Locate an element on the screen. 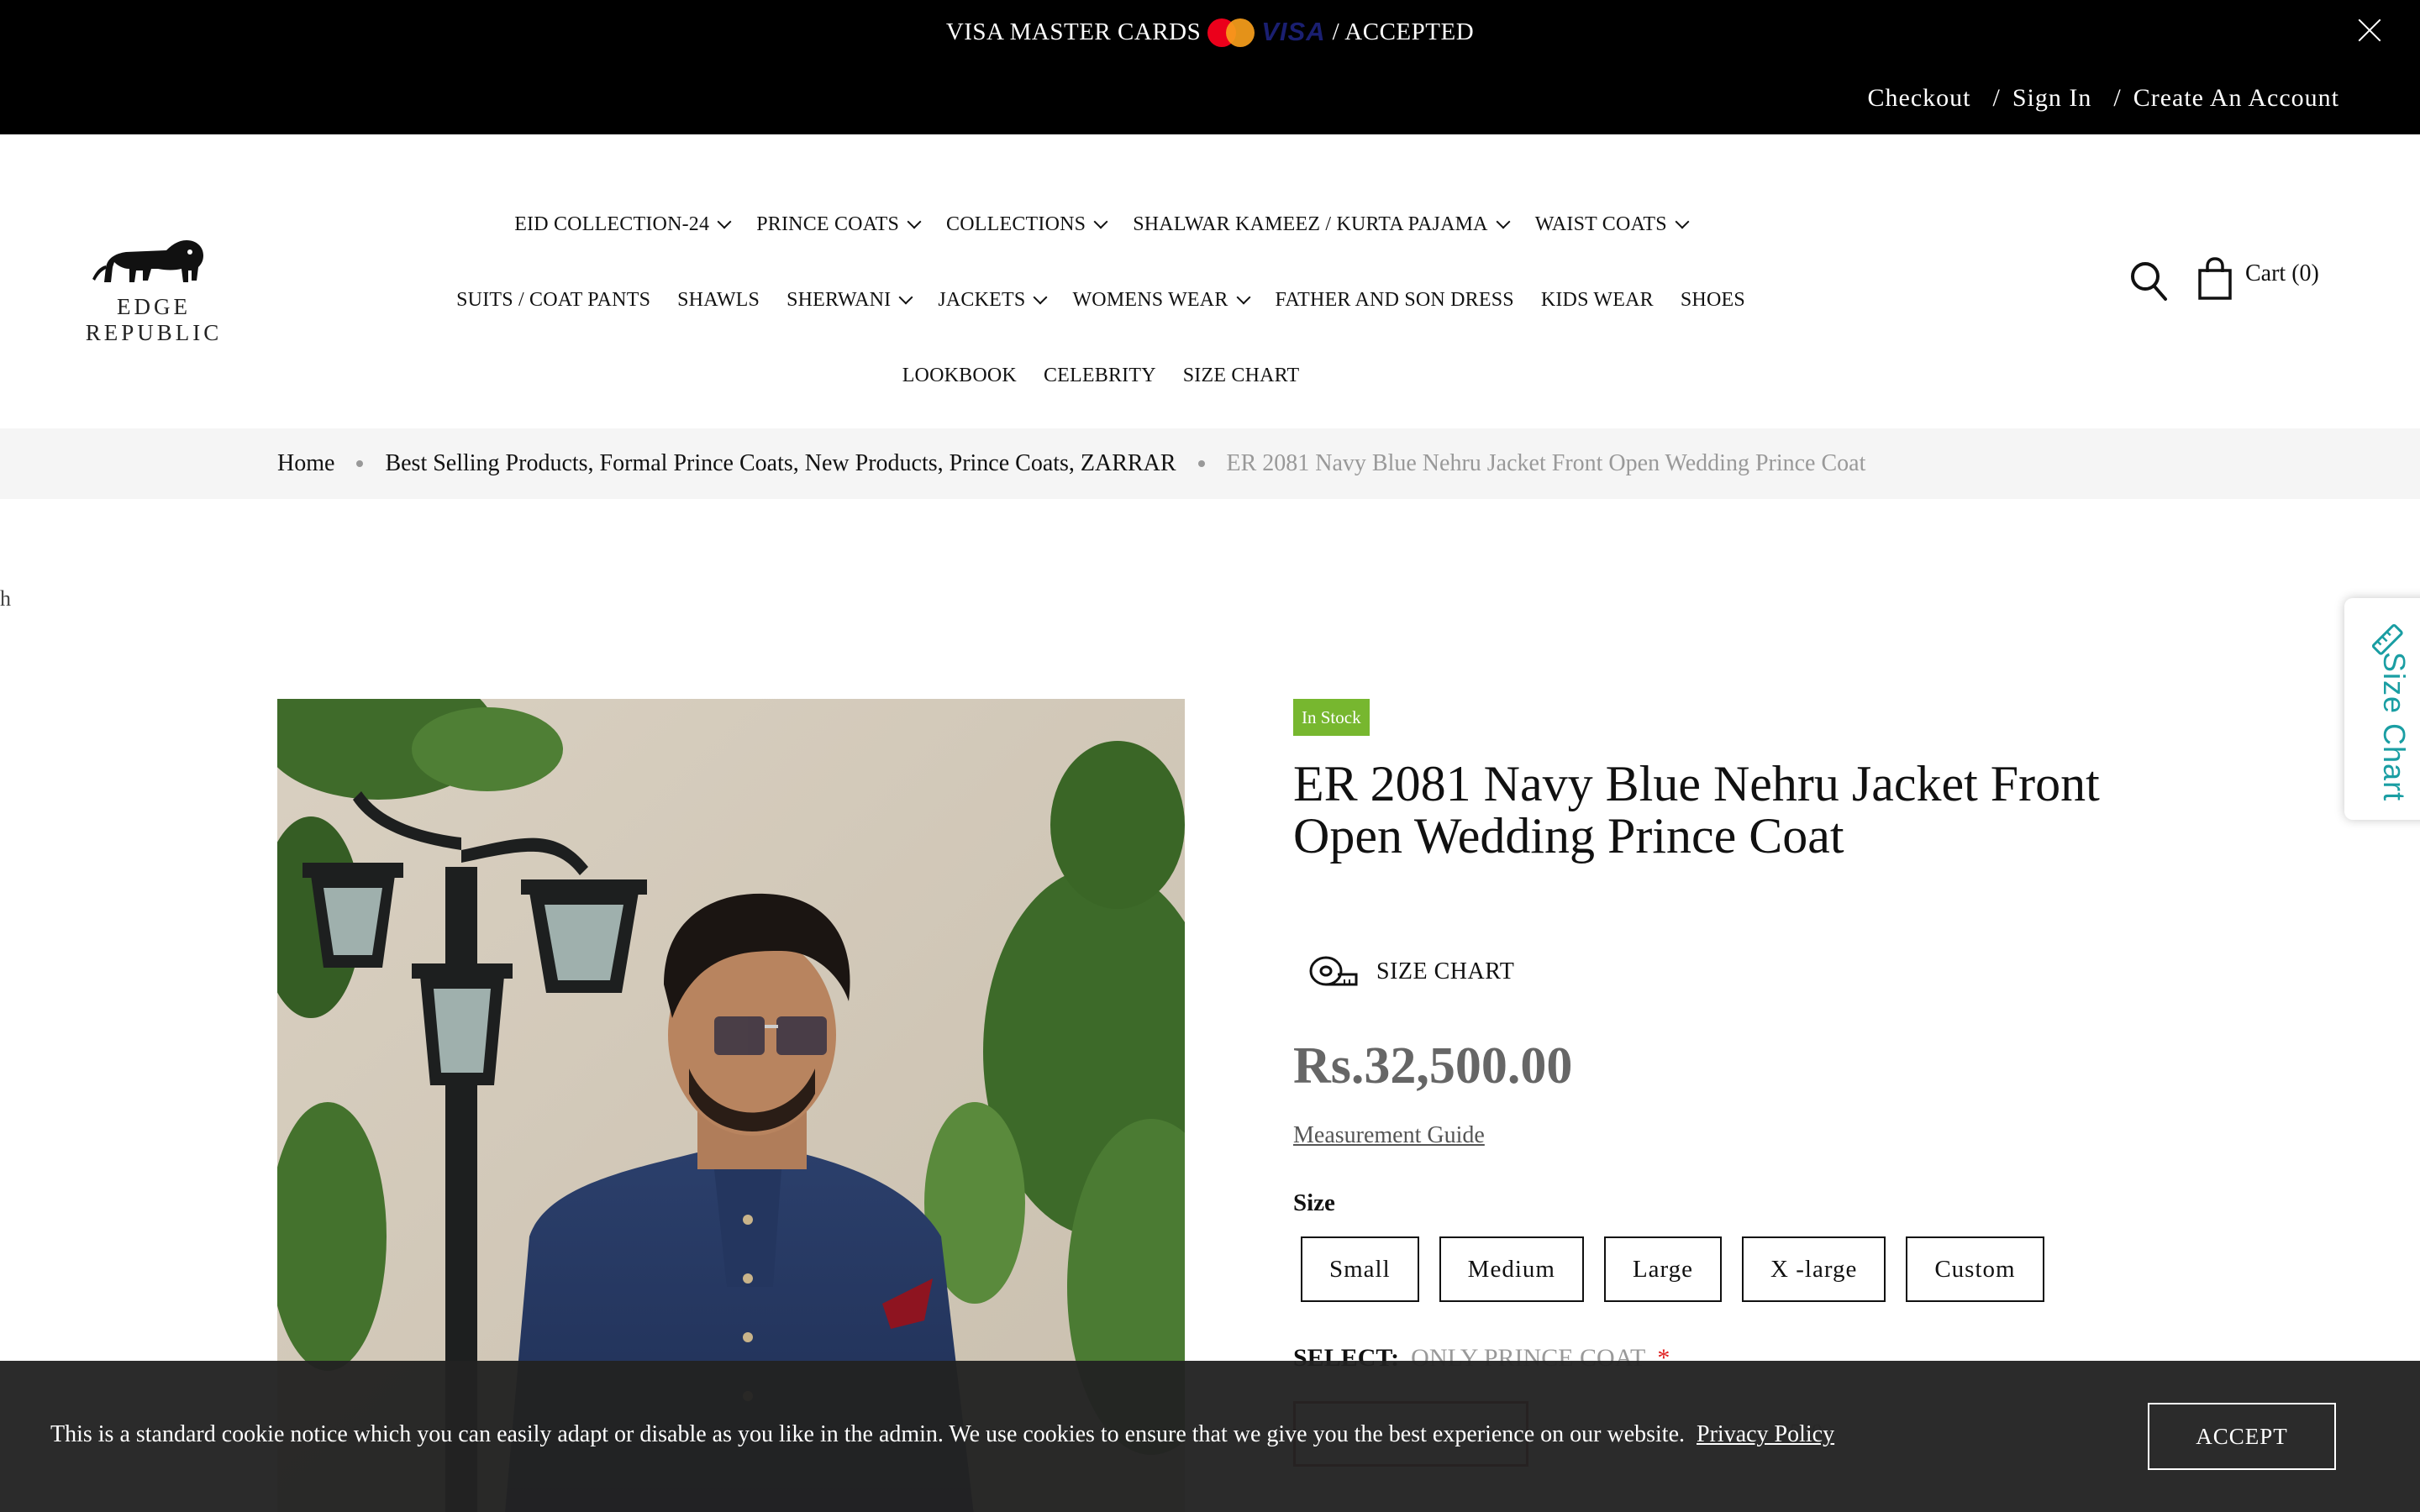 Image resolution: width=2420 pixels, height=1512 pixels. nav-label: CELEBRITY is located at coordinates (1100, 375).